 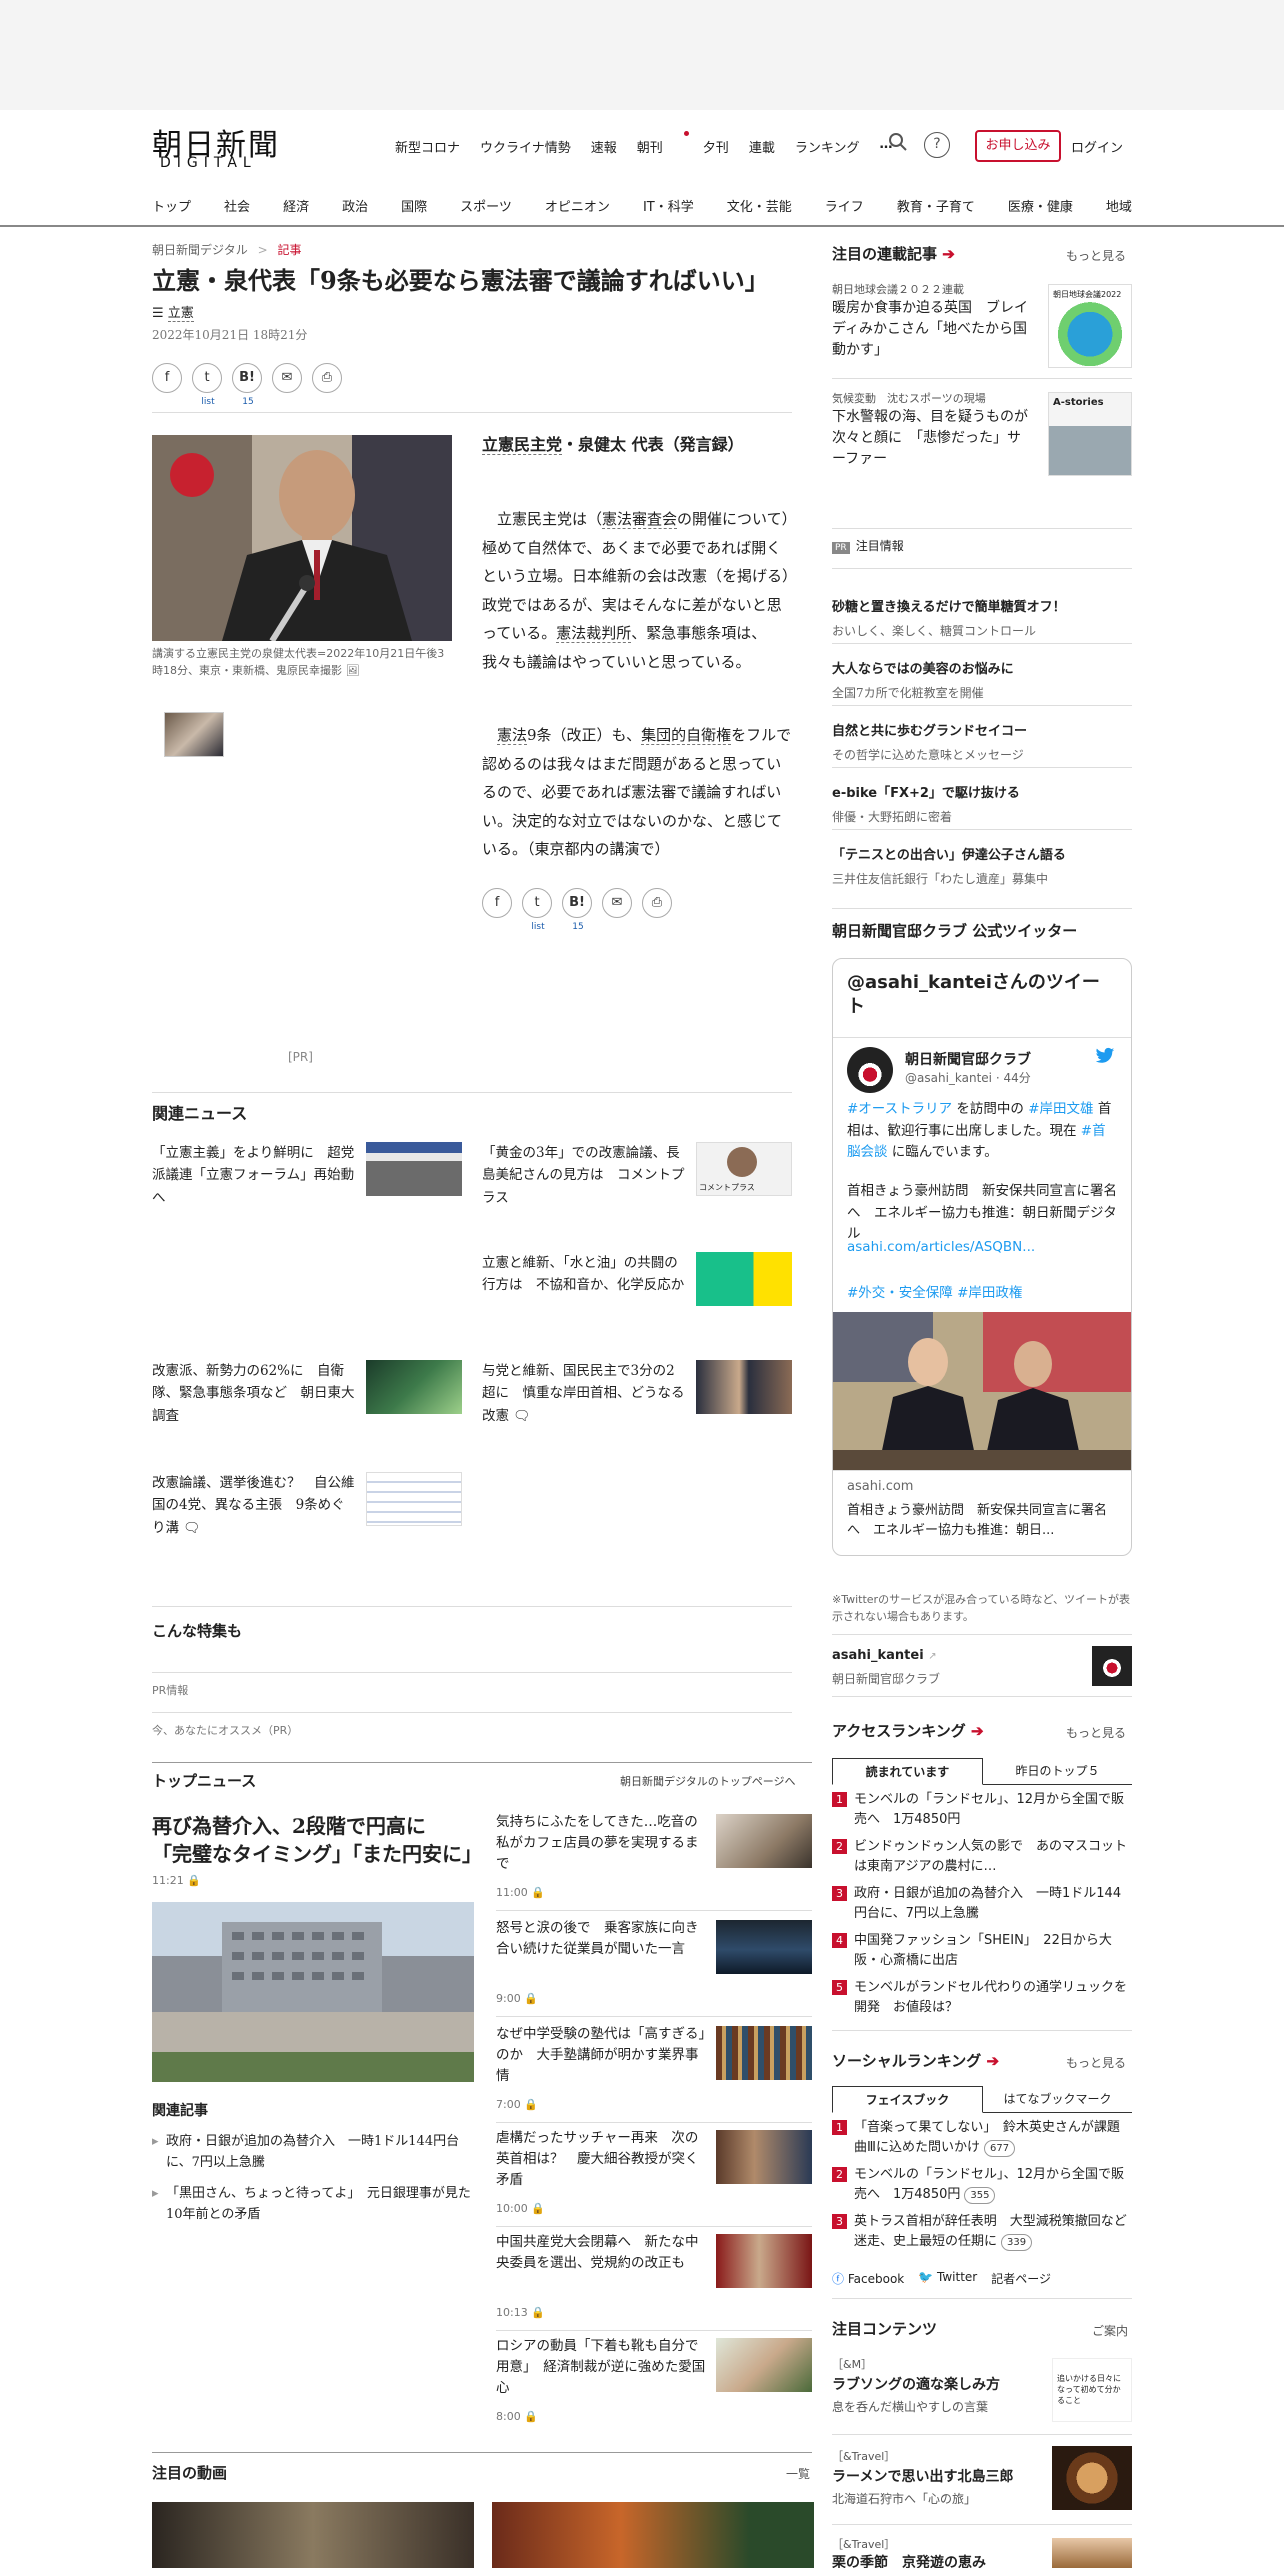 What do you see at coordinates (916, 2384) in the screenshot?
I see `content-1-title: ラブソングの適な楽しみ方` at bounding box center [916, 2384].